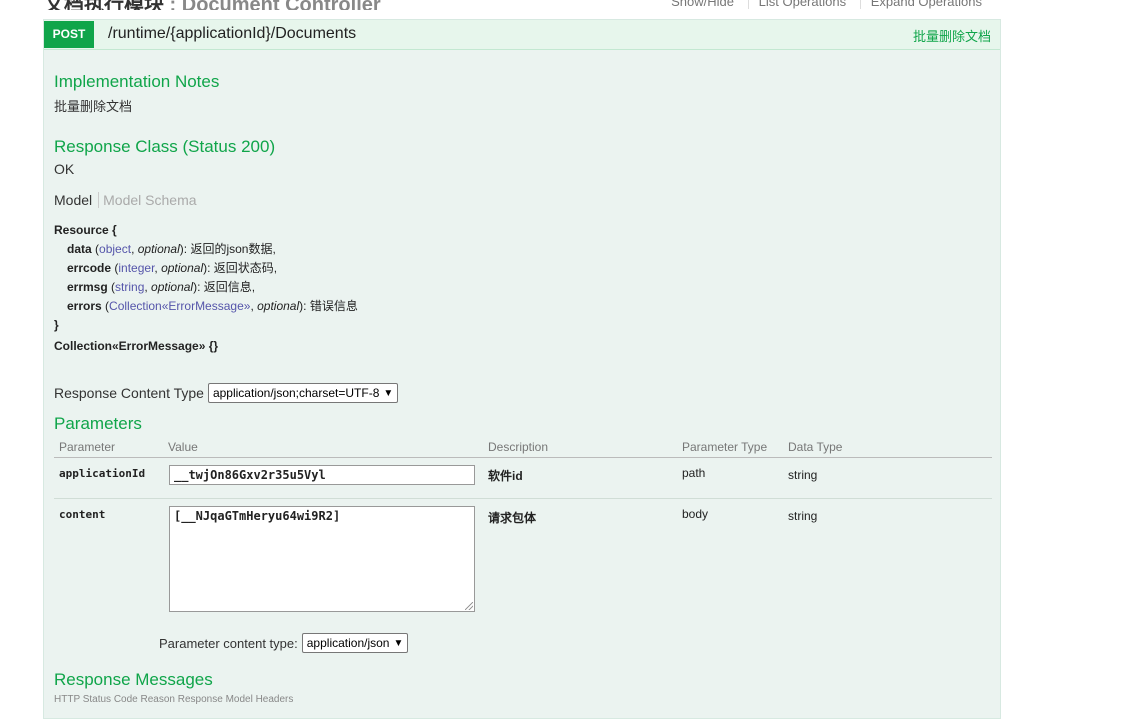  What do you see at coordinates (171, 249) in the screenshot?
I see `schema-field: data (object, optional): 返回的json数据,` at bounding box center [171, 249].